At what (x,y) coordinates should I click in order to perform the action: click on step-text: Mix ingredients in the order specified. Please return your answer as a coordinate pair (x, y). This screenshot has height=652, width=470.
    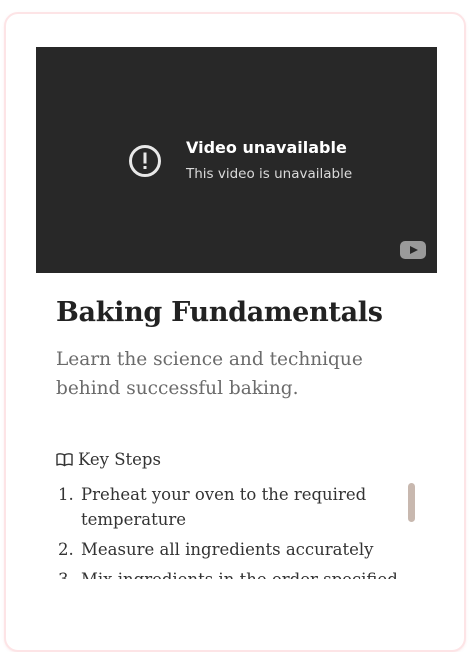
    Looking at the image, I should click on (239, 574).